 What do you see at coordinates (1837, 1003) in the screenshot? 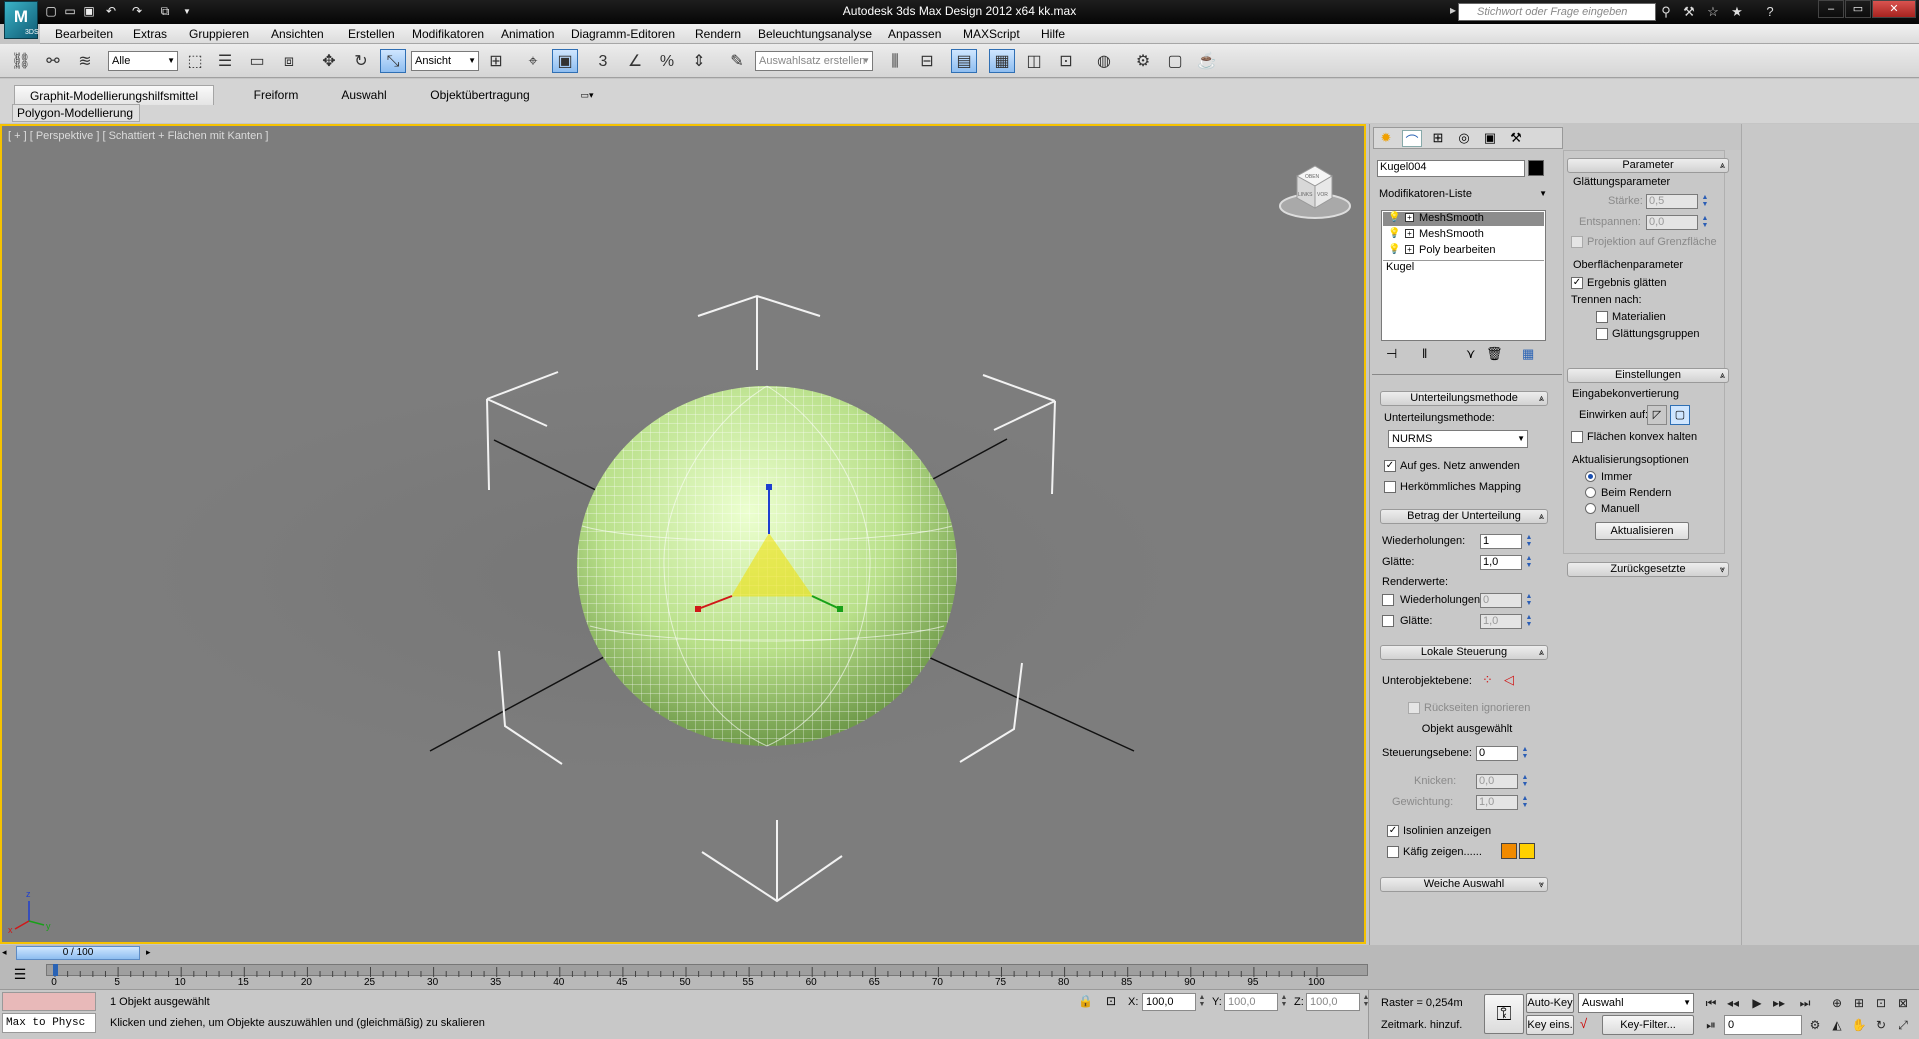
I see `zoom-icon: ⊕` at bounding box center [1837, 1003].